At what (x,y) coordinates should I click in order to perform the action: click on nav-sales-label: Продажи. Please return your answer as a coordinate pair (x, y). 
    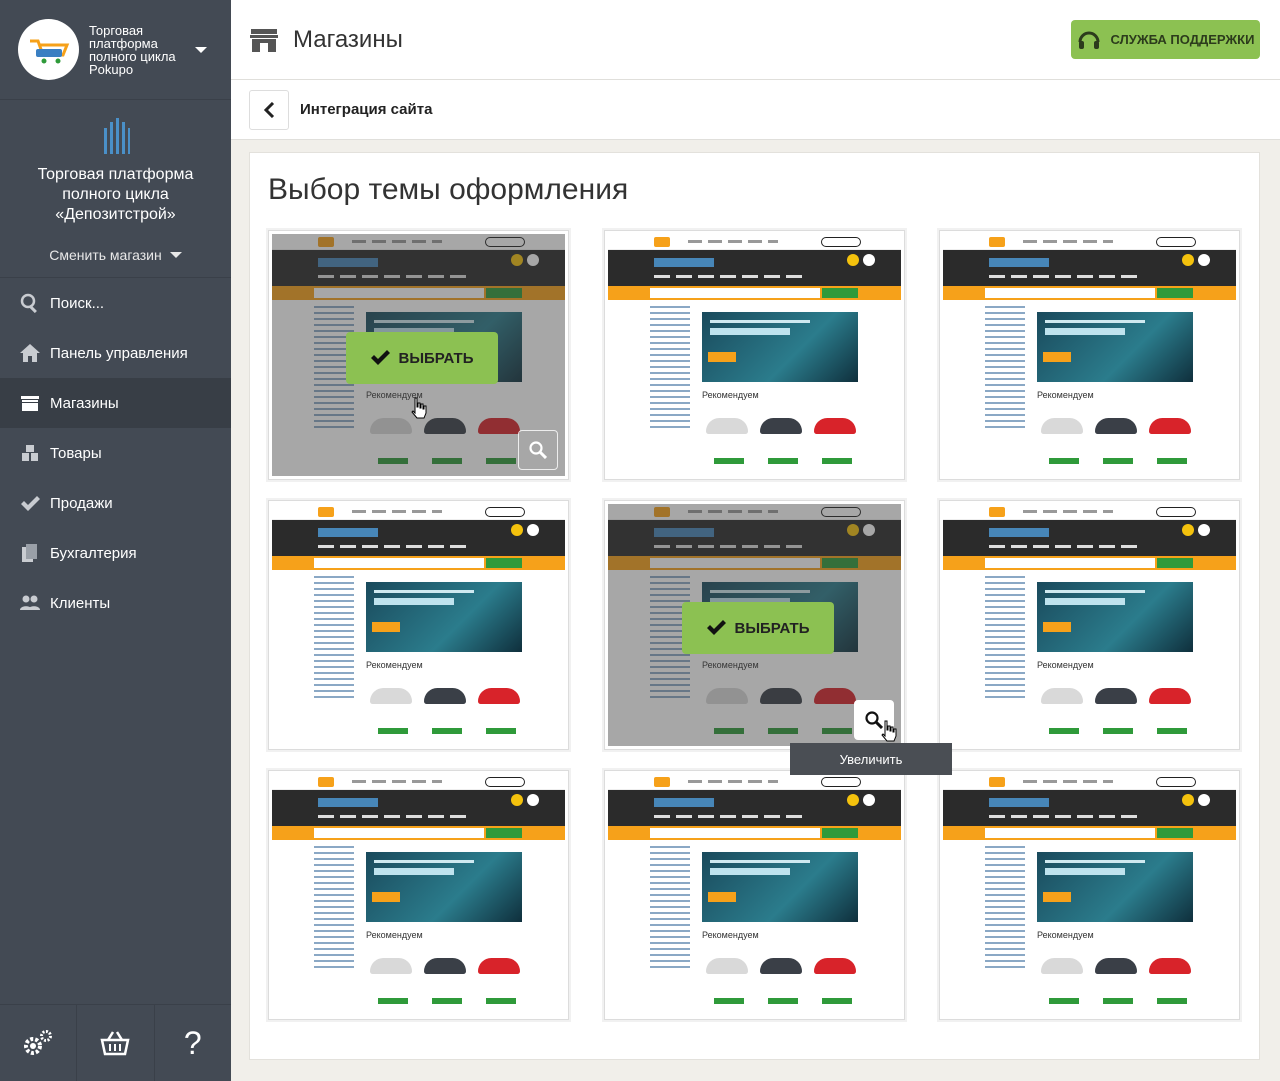
    Looking at the image, I should click on (81, 503).